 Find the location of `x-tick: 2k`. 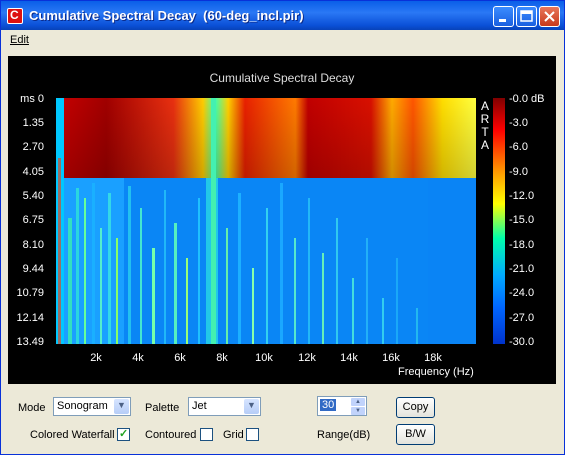

x-tick: 2k is located at coordinates (96, 358).